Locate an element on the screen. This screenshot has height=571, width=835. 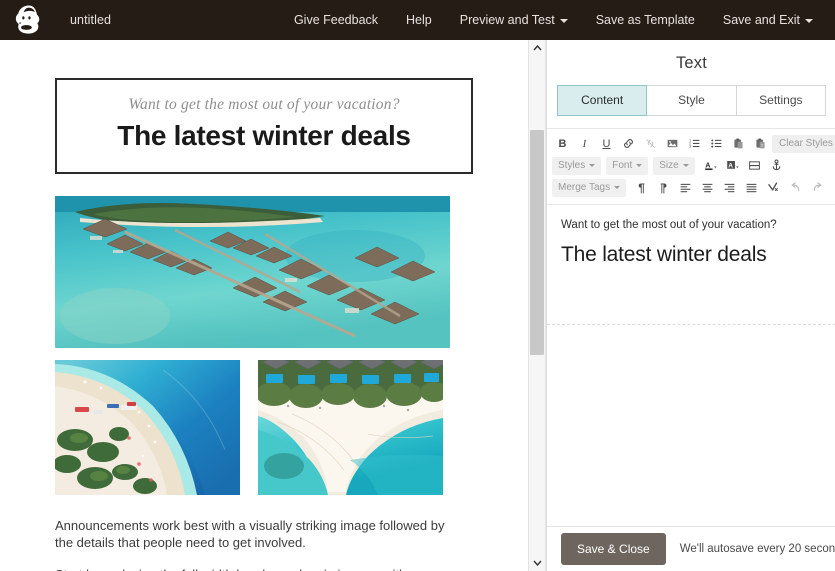
hero-image-overwater-bungalows is located at coordinates (252, 272).